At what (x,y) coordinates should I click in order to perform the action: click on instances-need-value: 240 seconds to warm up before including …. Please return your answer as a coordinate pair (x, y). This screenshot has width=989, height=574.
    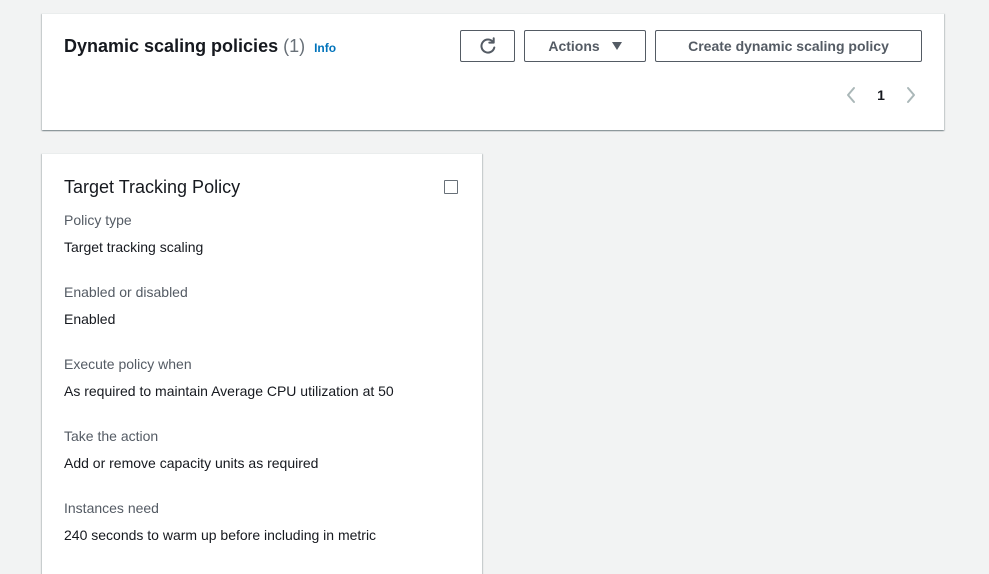
    Looking at the image, I should click on (220, 535).